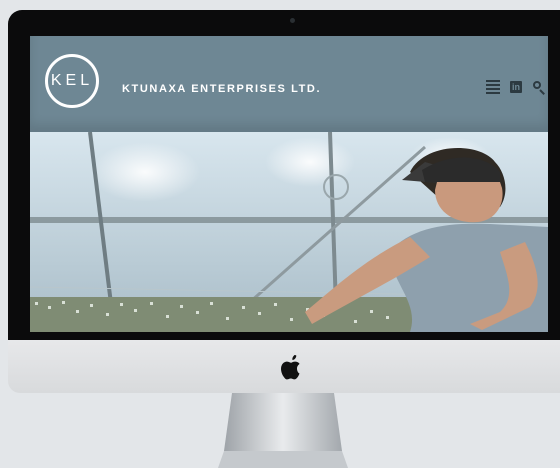  I want to click on header-icons: in, so click(516, 87).